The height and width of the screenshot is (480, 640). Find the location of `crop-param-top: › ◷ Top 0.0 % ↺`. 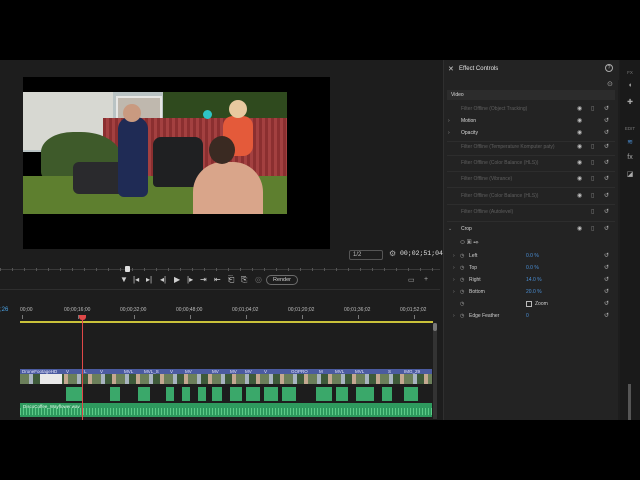

crop-param-top: › ◷ Top 0.0 % ↺ is located at coordinates (531, 269).